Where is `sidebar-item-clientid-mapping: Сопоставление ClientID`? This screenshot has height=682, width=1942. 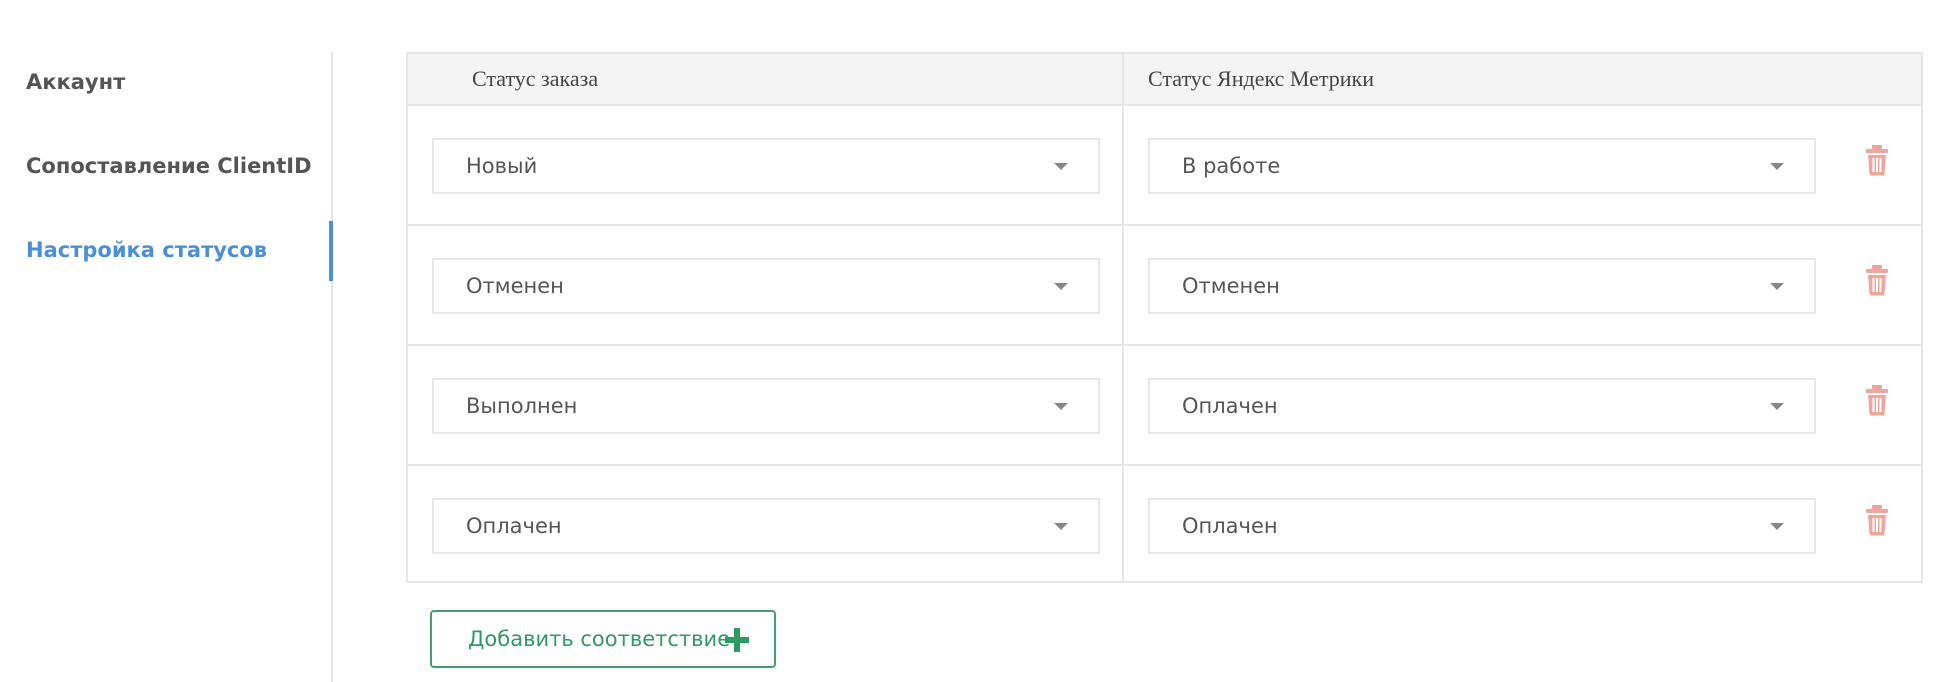
sidebar-item-clientid-mapping: Сопоставление ClientID is located at coordinates (169, 166).